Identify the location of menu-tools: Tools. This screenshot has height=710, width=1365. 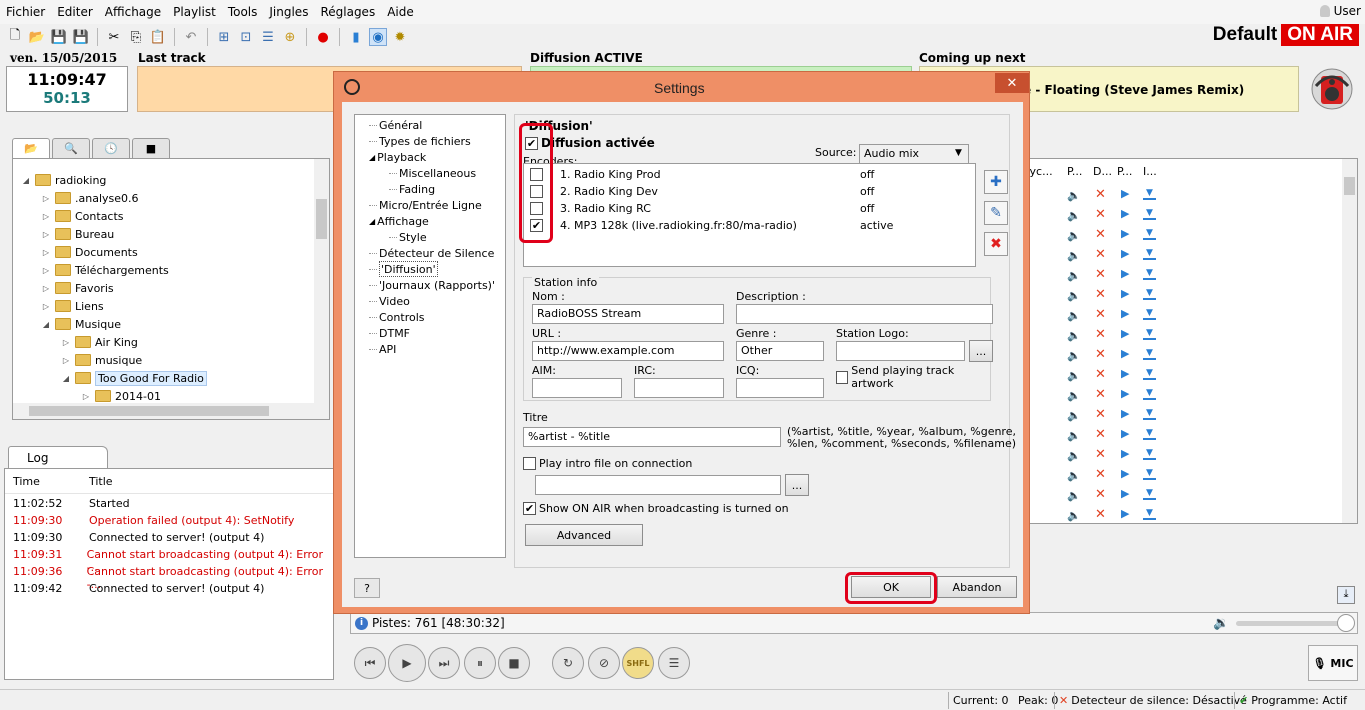
(243, 12).